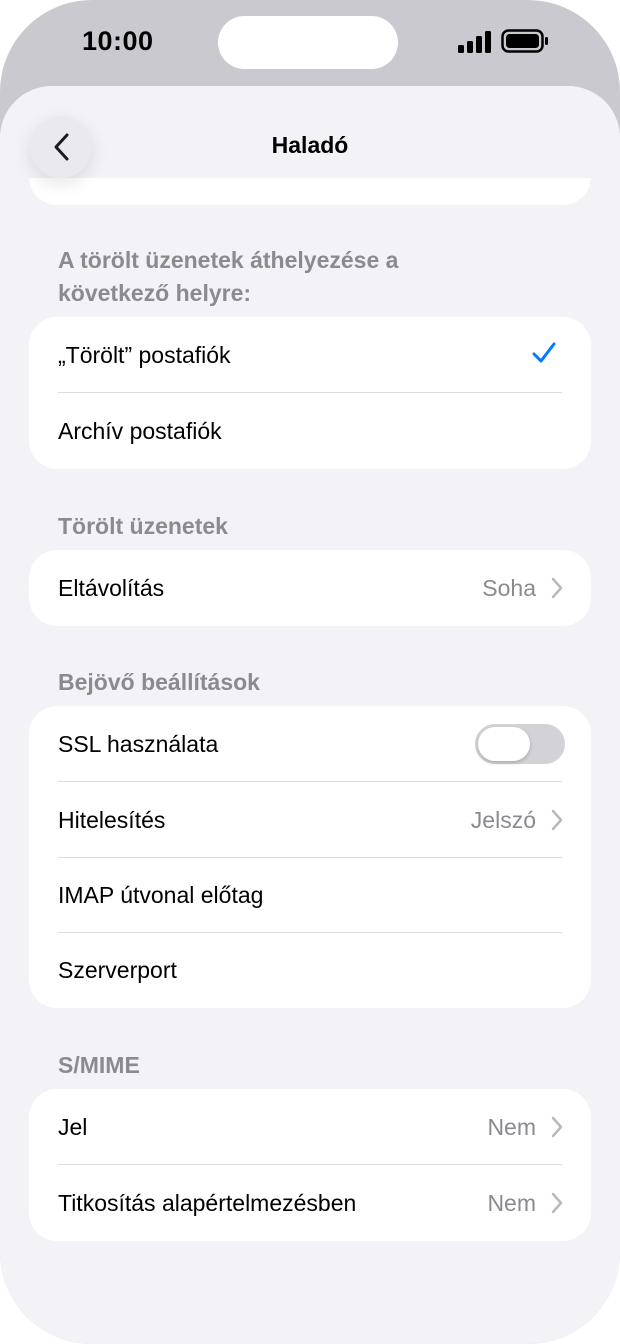 The image size is (620, 1344). Describe the element at coordinates (310, 820) in the screenshot. I see `auth-row: Hitelesítés Jelszó` at that location.